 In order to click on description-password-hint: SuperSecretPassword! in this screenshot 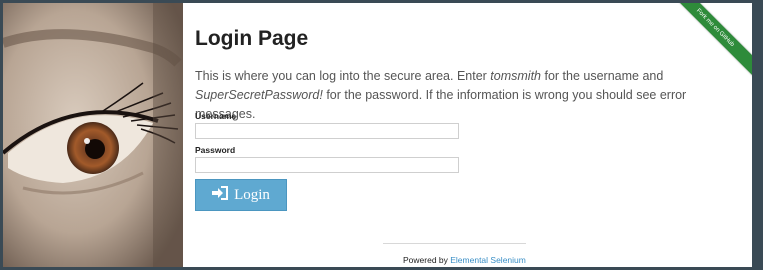, I will do `click(259, 95)`.